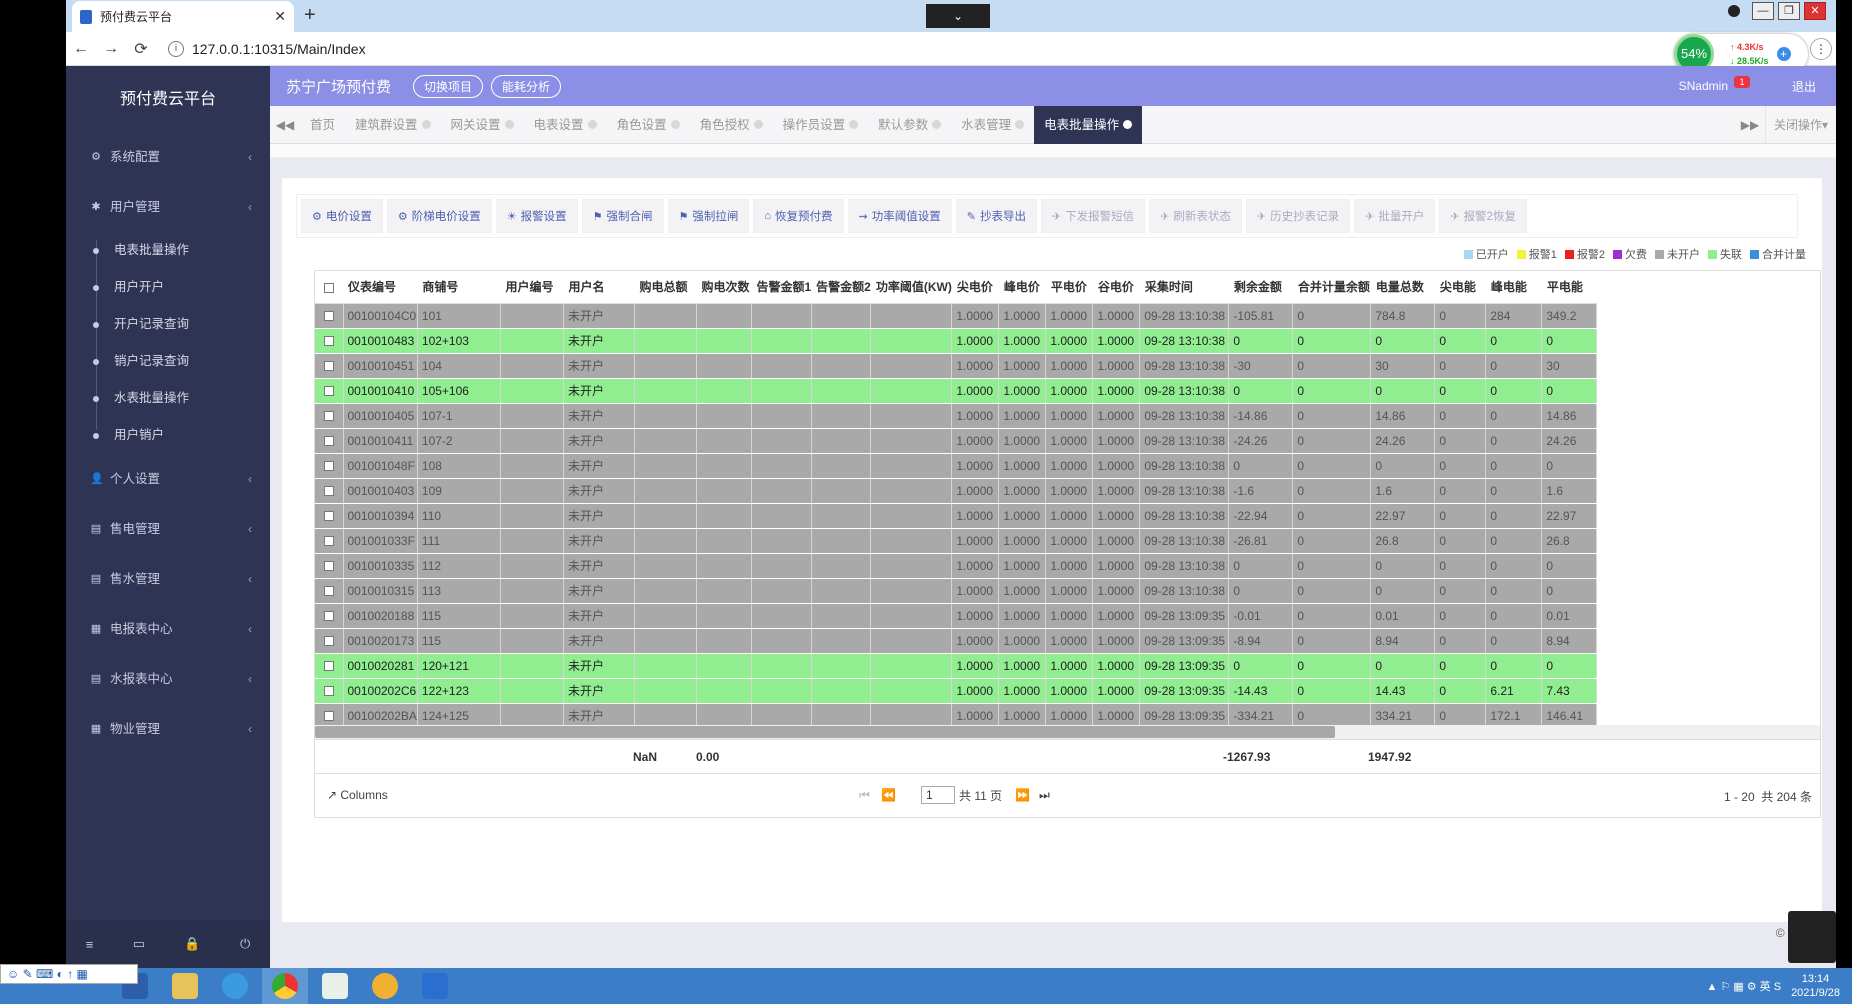 Image resolution: width=1852 pixels, height=1004 pixels. I want to click on sidebar-item-electric-sales: ▤ 售电管理 ‹, so click(168, 529).